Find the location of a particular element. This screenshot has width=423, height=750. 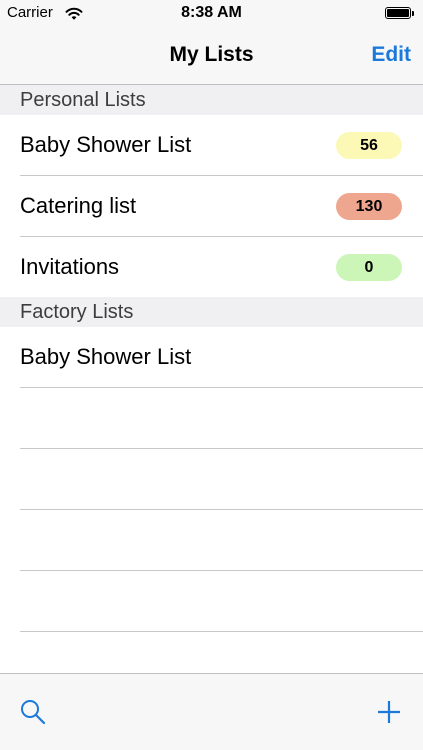

battery-icon is located at coordinates (400, 14).